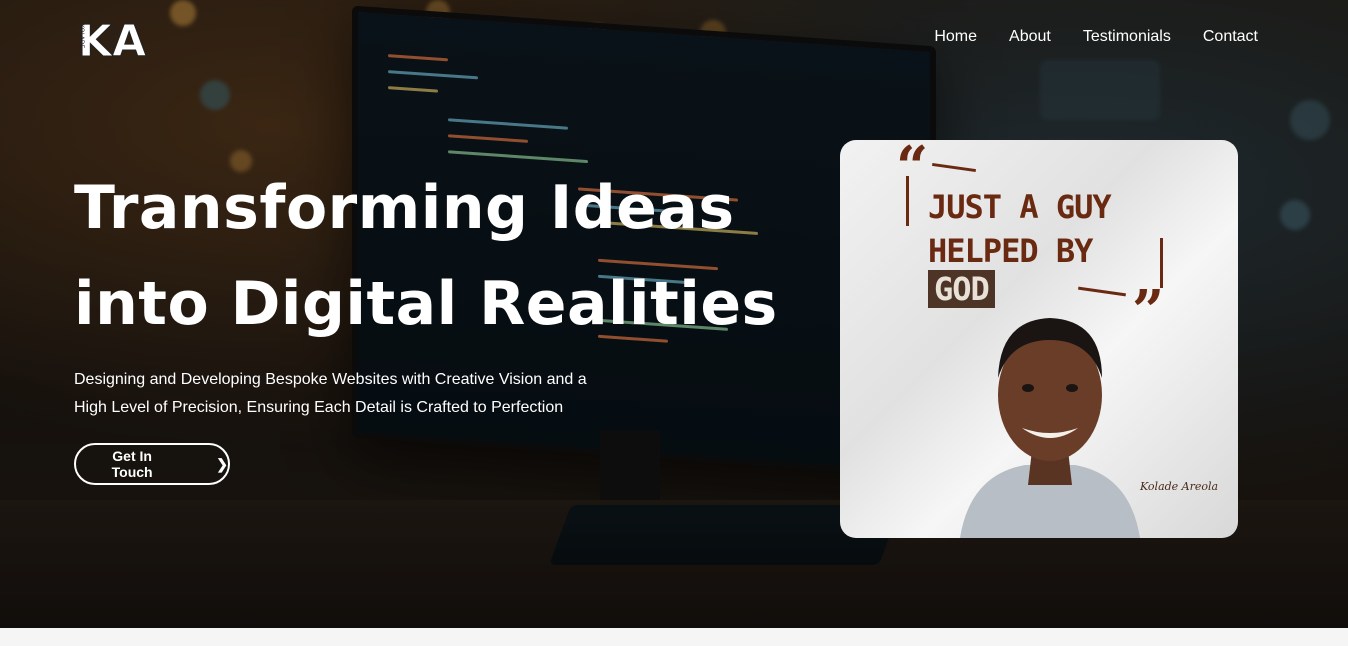 Image resolution: width=1348 pixels, height=646 pixels. I want to click on logo-small-right: AREOLA, so click(111, 36).